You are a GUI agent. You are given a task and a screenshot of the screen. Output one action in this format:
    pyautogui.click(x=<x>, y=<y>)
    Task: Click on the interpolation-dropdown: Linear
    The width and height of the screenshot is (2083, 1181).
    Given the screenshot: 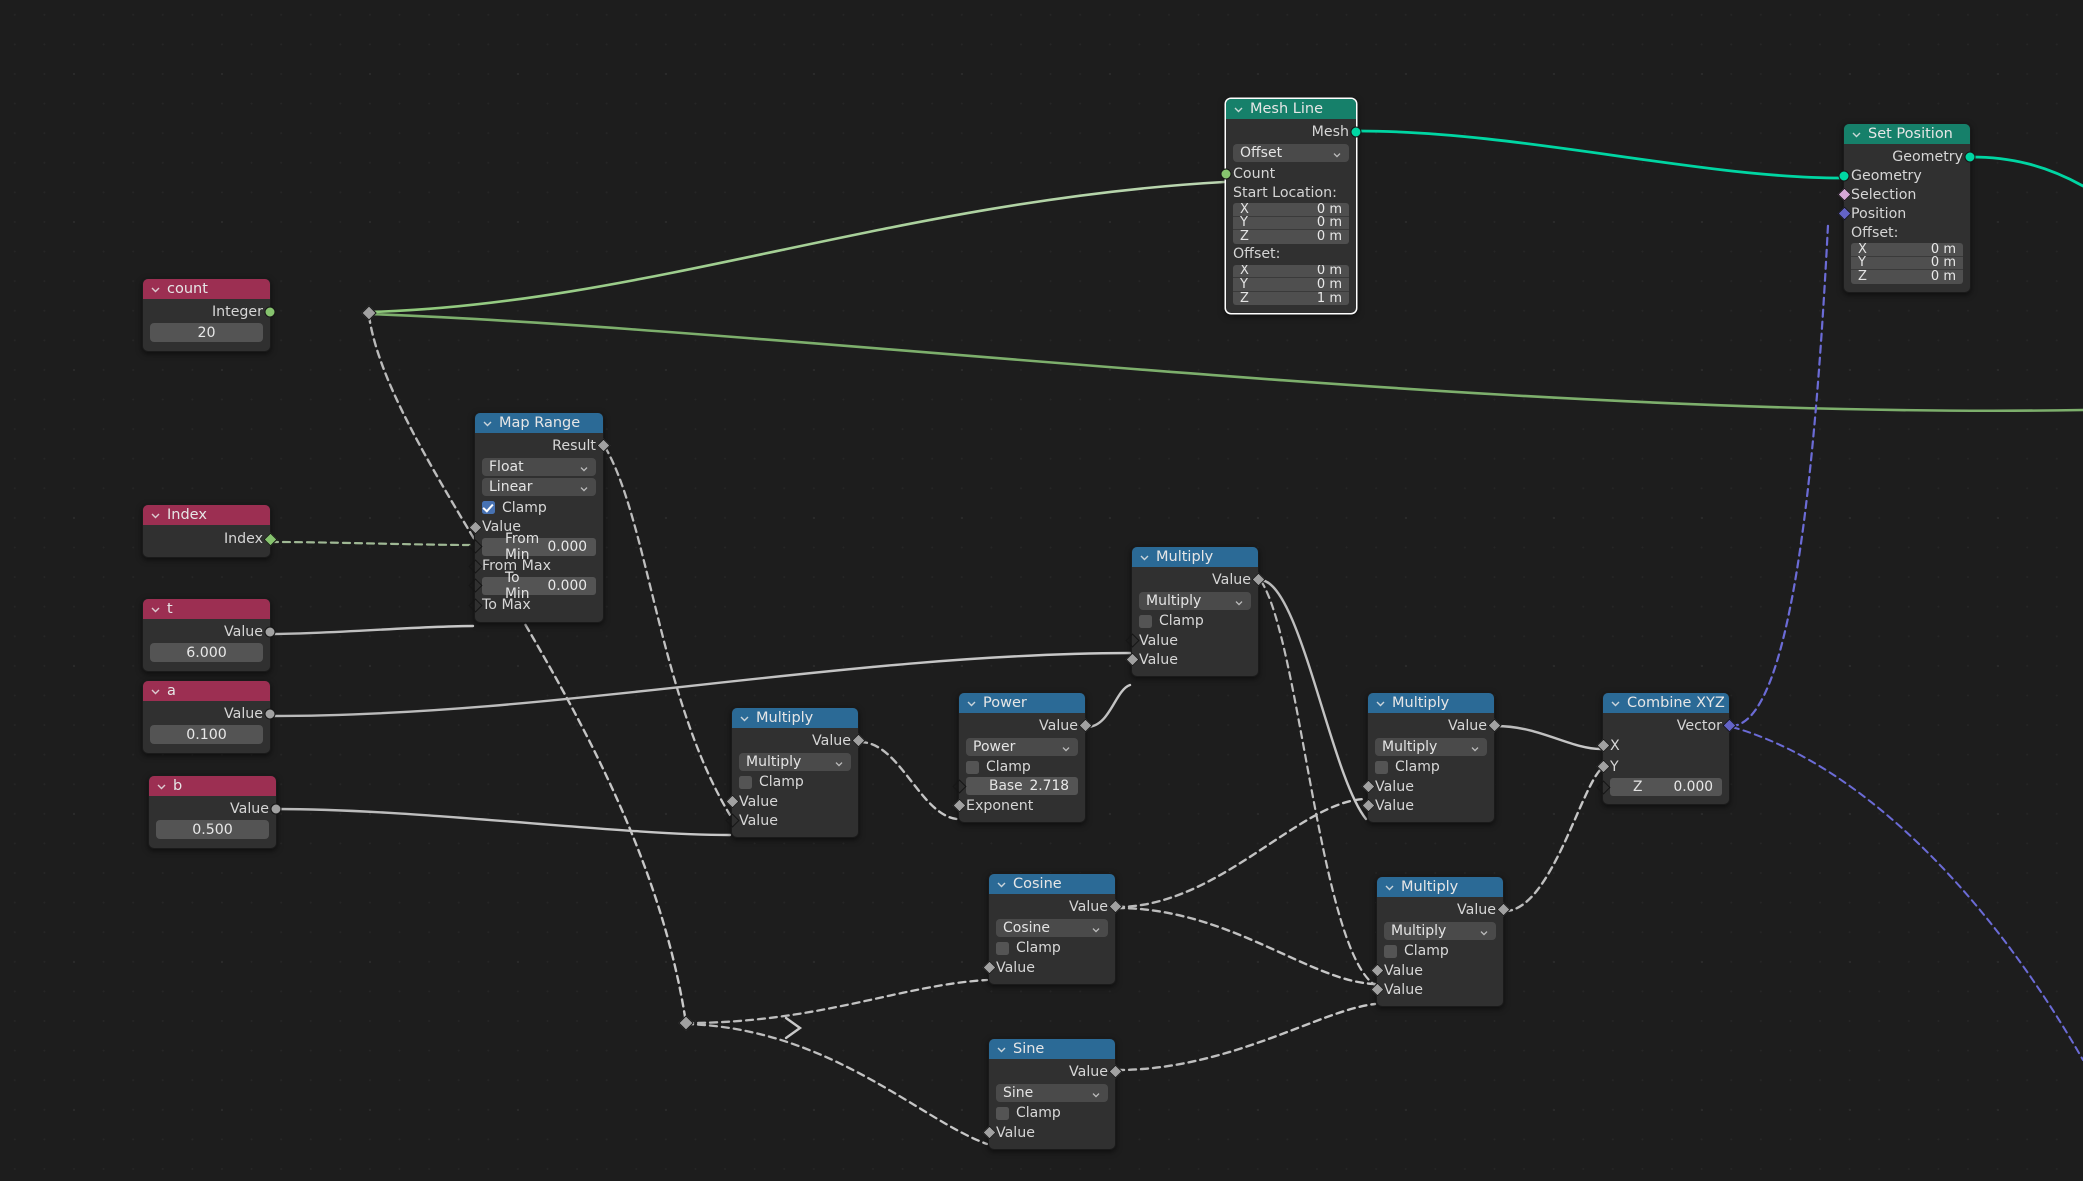 What is the action you would take?
    pyautogui.click(x=539, y=487)
    